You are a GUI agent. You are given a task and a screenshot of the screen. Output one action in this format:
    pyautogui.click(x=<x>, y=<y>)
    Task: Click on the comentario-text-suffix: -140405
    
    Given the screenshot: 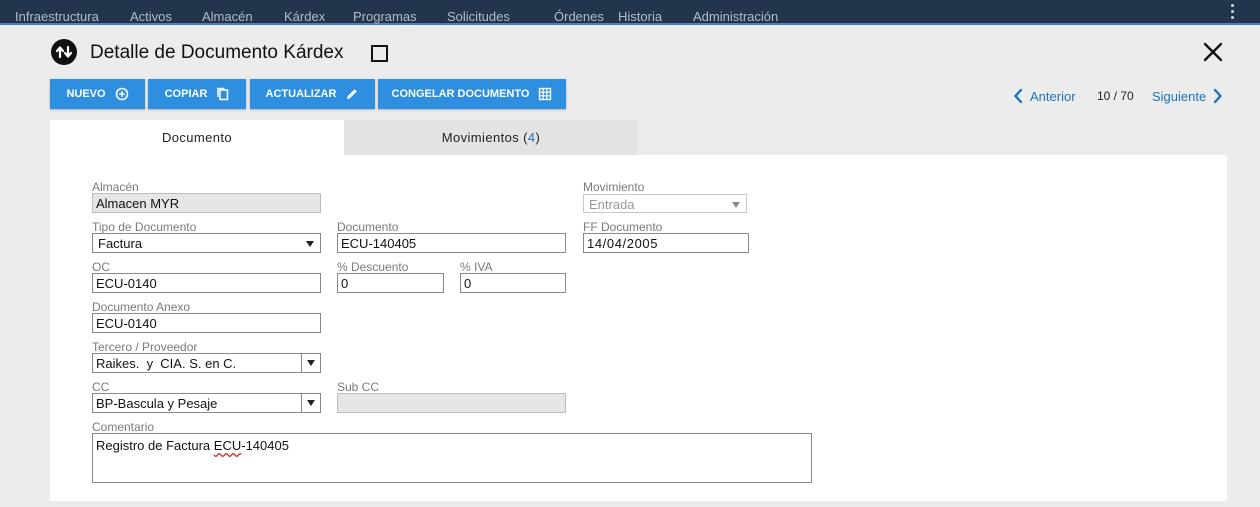 What is the action you would take?
    pyautogui.click(x=265, y=445)
    